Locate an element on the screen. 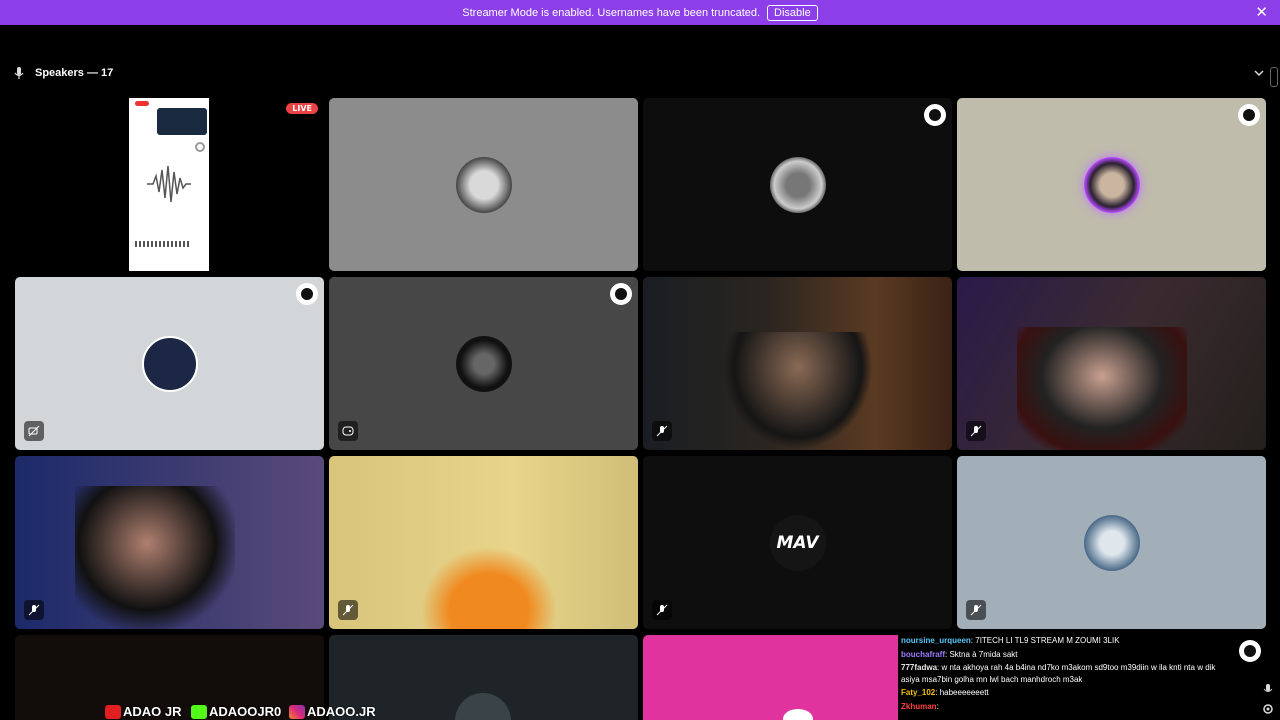  youtube-handle: ADAO JR is located at coordinates (143, 711).